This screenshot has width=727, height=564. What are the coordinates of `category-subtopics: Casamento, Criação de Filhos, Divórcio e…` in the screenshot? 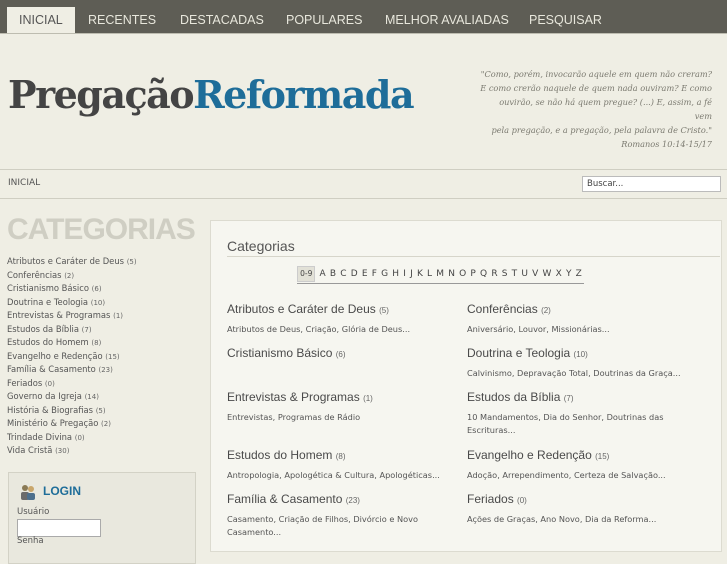 It's located at (342, 526).